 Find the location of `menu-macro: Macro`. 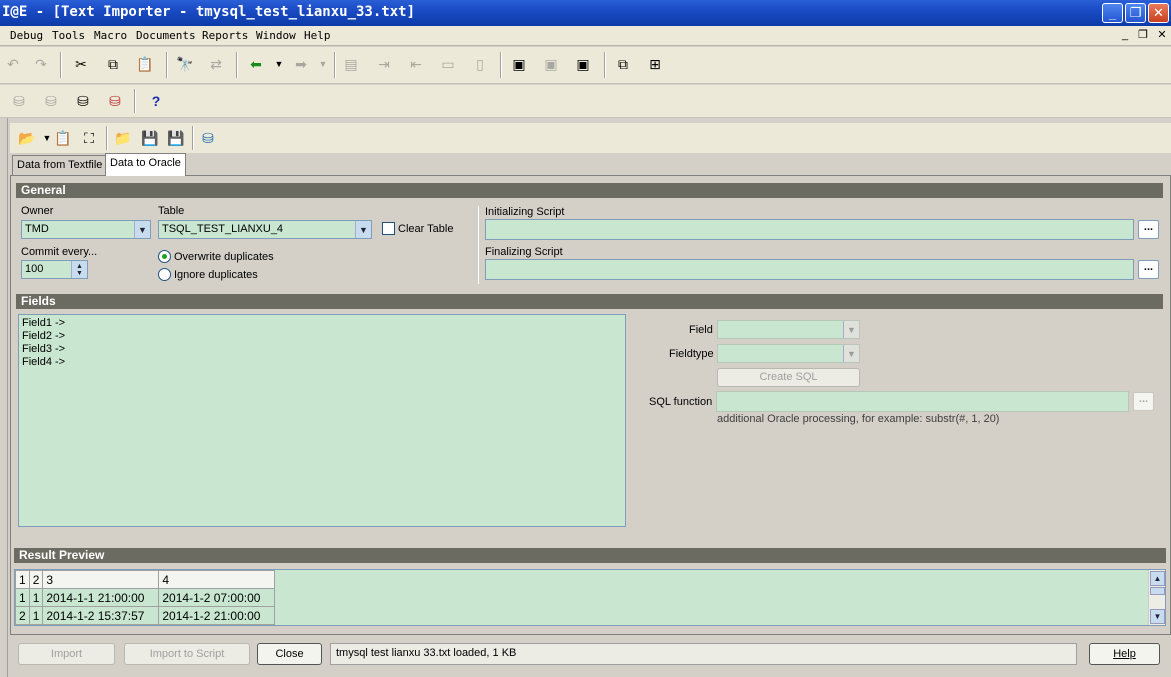

menu-macro: Macro is located at coordinates (110, 35).